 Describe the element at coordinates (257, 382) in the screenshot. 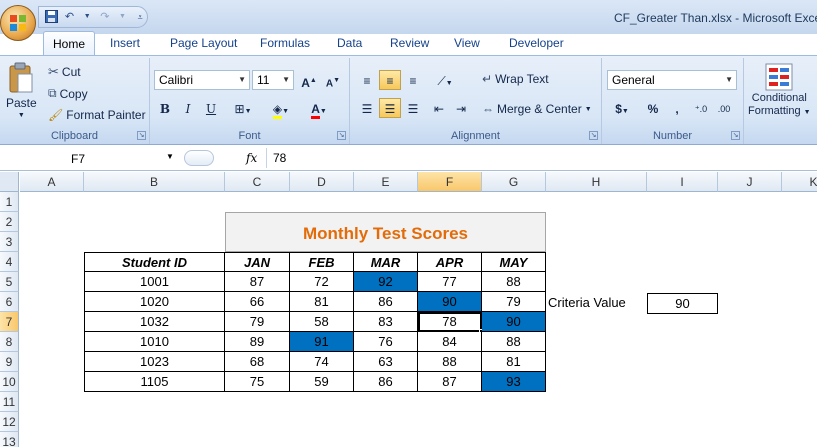

I see `table-cell: 75` at that location.